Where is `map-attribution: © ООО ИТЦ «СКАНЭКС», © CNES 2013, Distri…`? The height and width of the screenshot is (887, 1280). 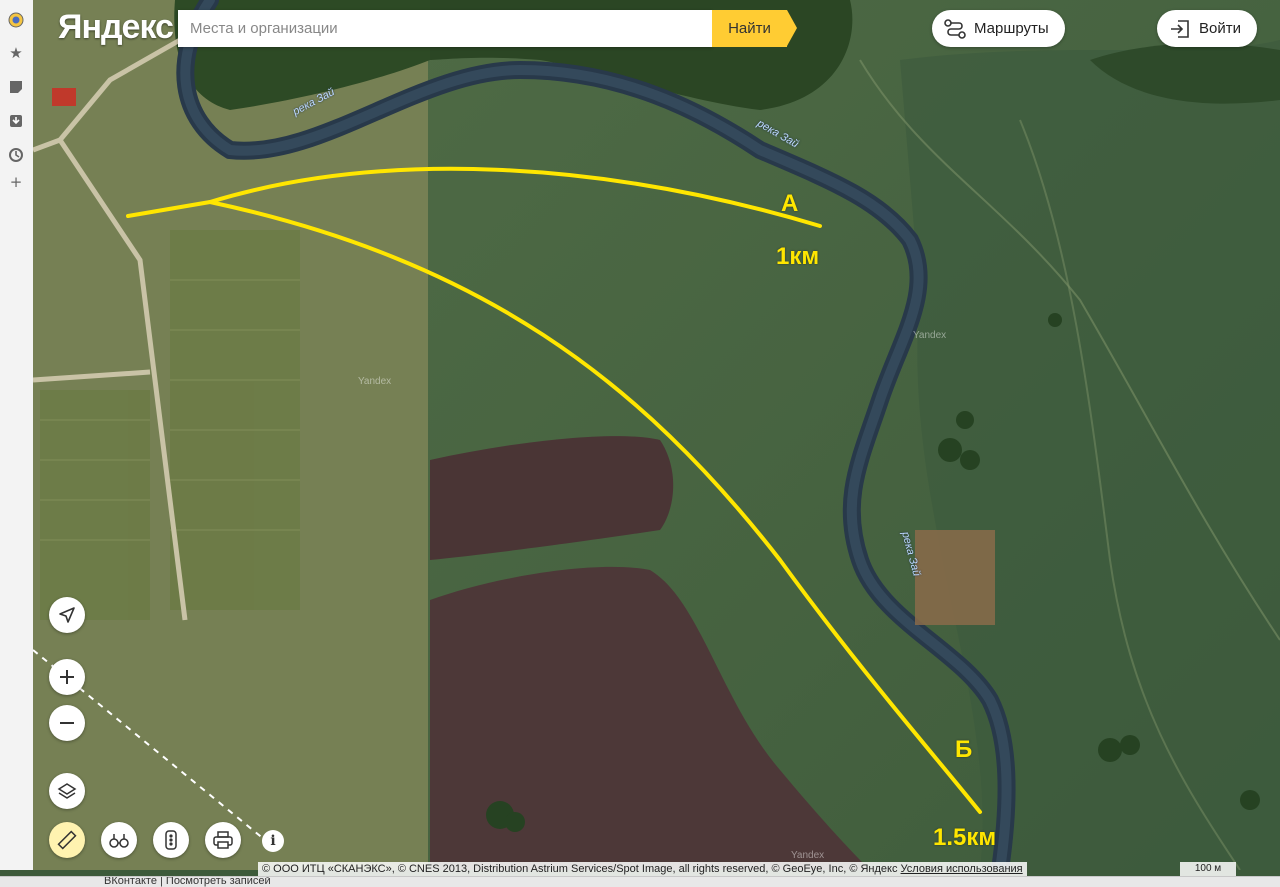 map-attribution: © ООО ИТЦ «СКАНЭКС», © CNES 2013, Distri… is located at coordinates (642, 869).